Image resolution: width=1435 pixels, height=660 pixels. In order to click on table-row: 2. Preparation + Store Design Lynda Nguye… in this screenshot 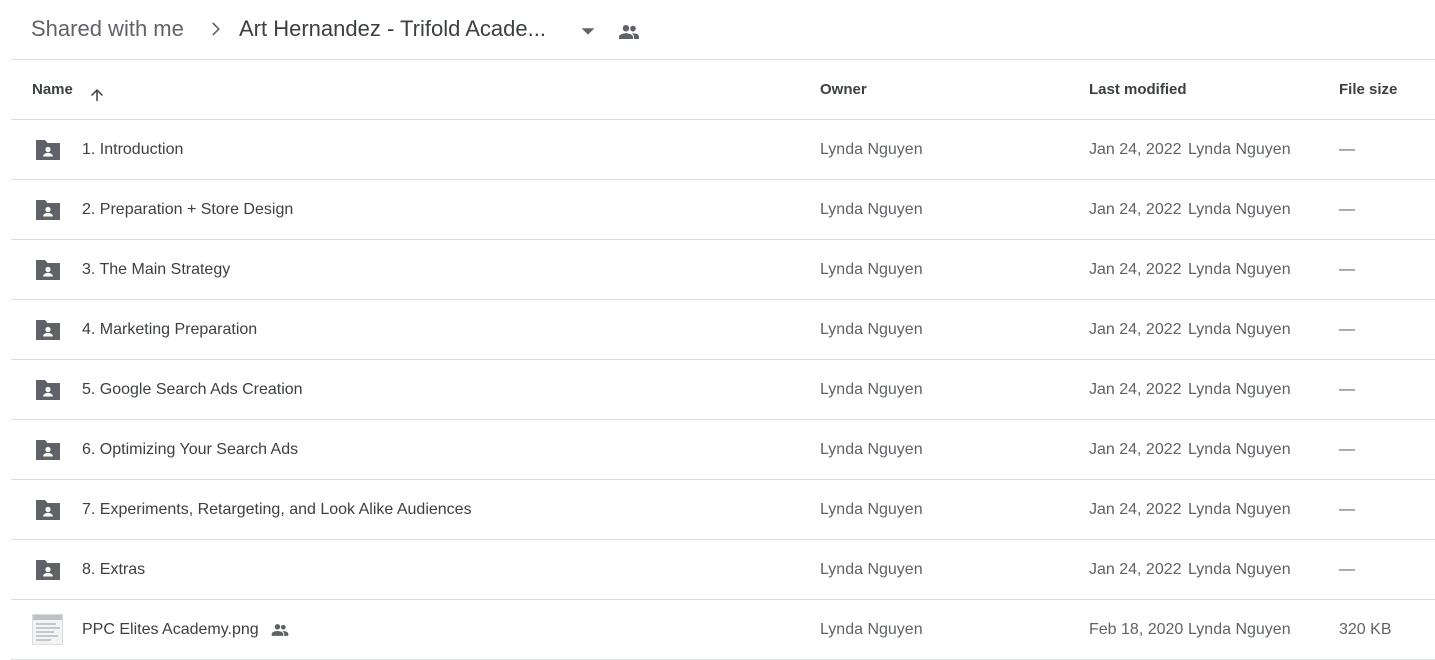, I will do `click(723, 210)`.